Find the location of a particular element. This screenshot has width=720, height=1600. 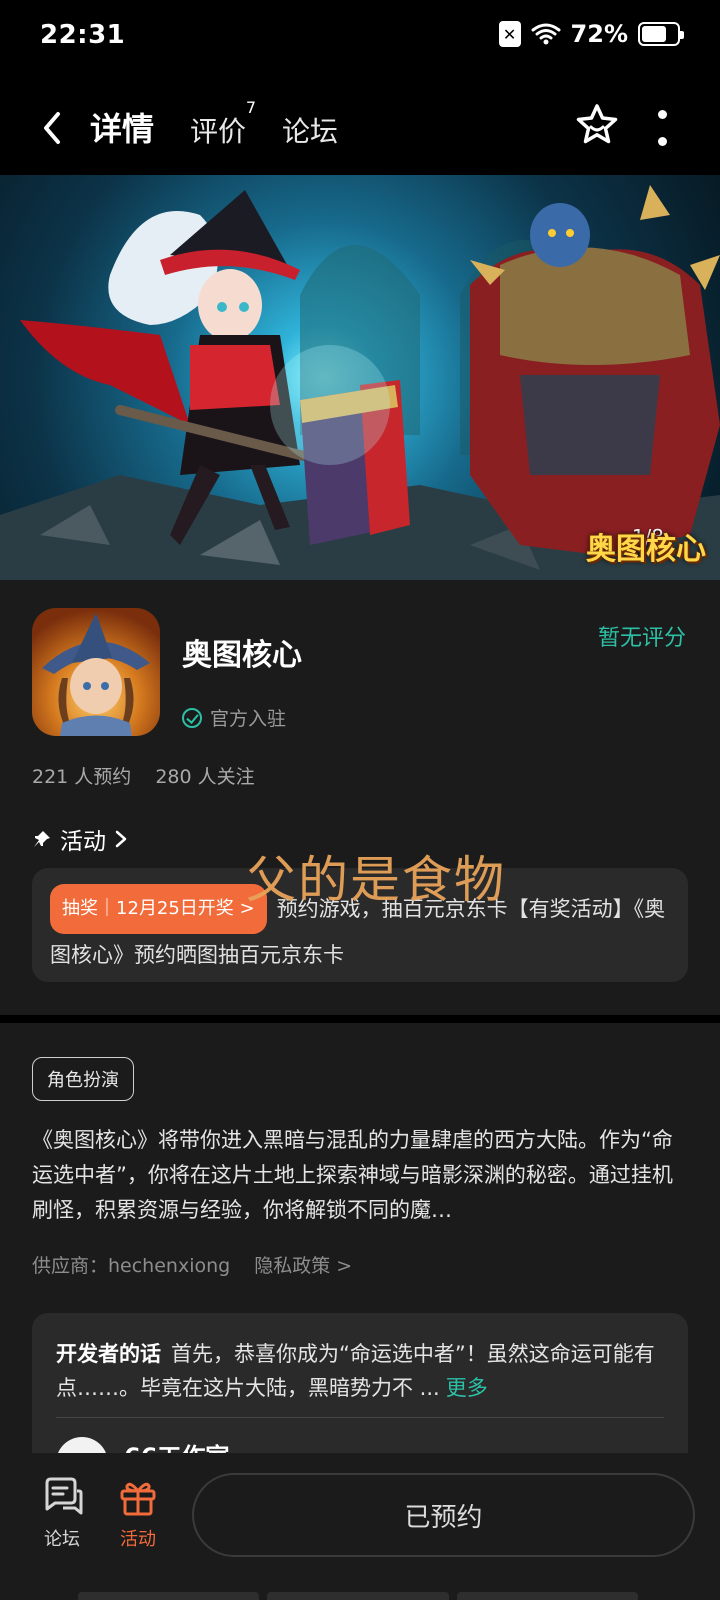

activity-section-header: 活动 is located at coordinates (80, 839).